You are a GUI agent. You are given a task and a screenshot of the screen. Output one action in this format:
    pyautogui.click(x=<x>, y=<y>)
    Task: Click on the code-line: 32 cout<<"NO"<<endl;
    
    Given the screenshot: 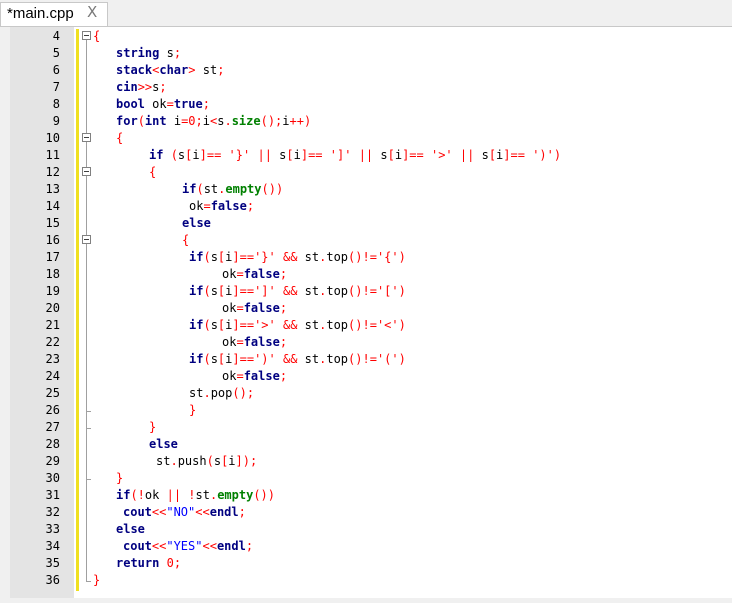 What is the action you would take?
    pyautogui.click(x=366, y=512)
    